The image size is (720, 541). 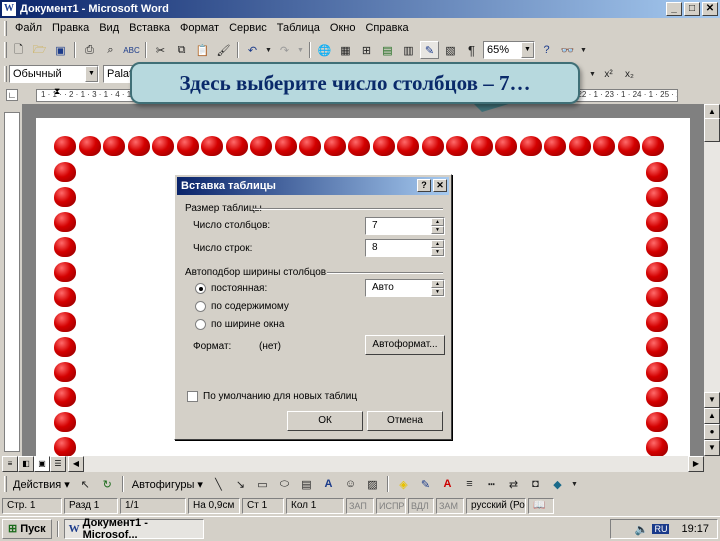 I want to click on fixed-width-radio, so click(x=200, y=288).